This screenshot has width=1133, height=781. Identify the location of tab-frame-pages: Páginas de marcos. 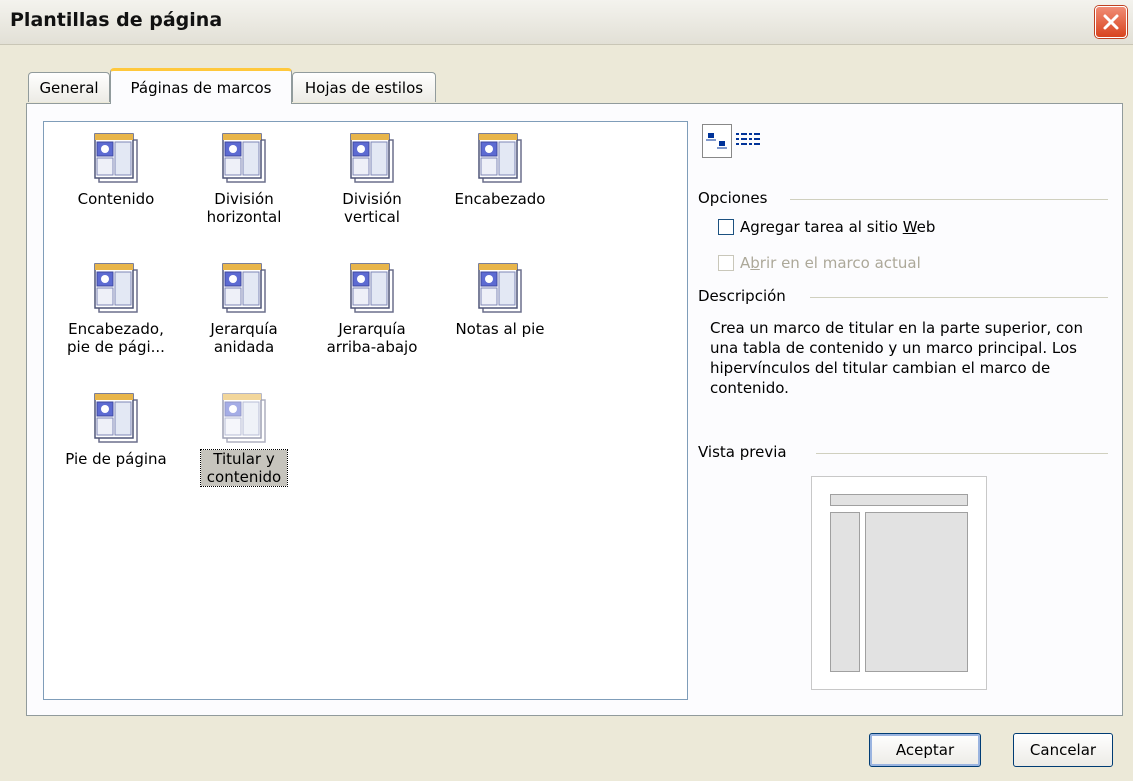
(201, 86).